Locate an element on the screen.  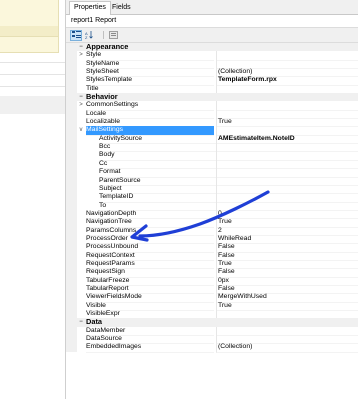
property-row-templateid: TemplateID is located at coordinates (212, 198).